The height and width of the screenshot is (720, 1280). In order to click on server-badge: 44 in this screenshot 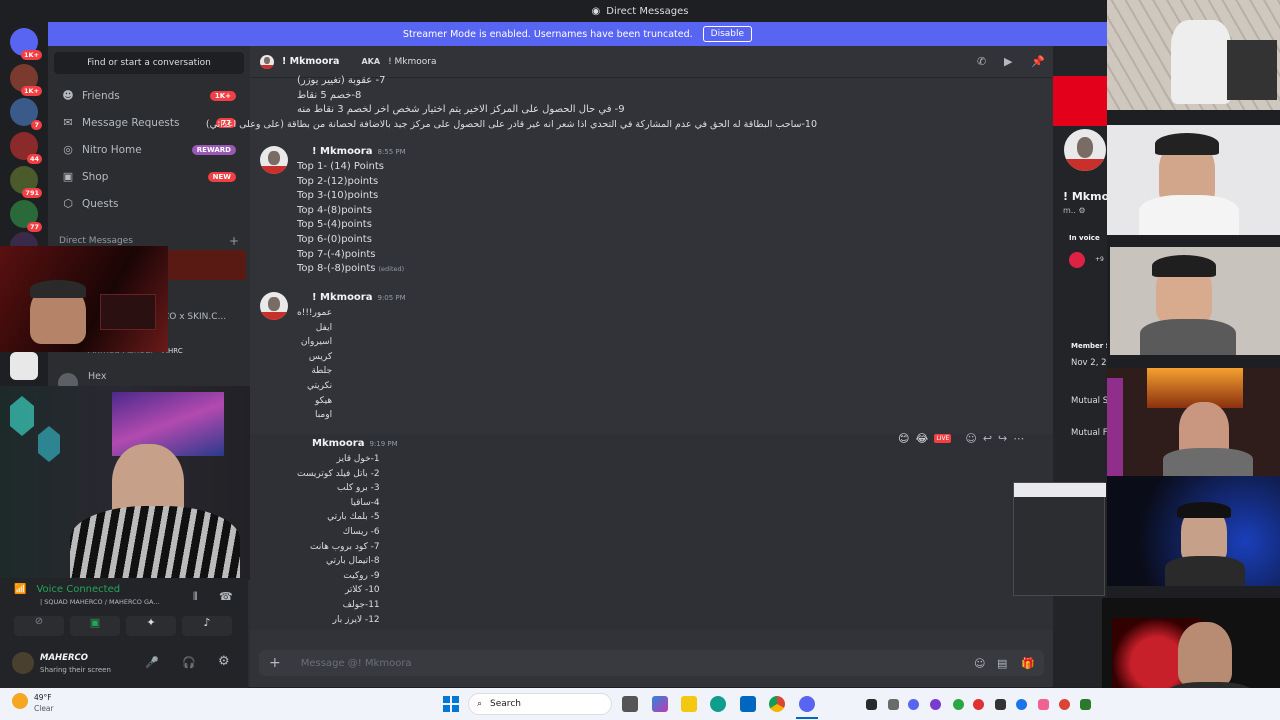, I will do `click(34, 159)`.